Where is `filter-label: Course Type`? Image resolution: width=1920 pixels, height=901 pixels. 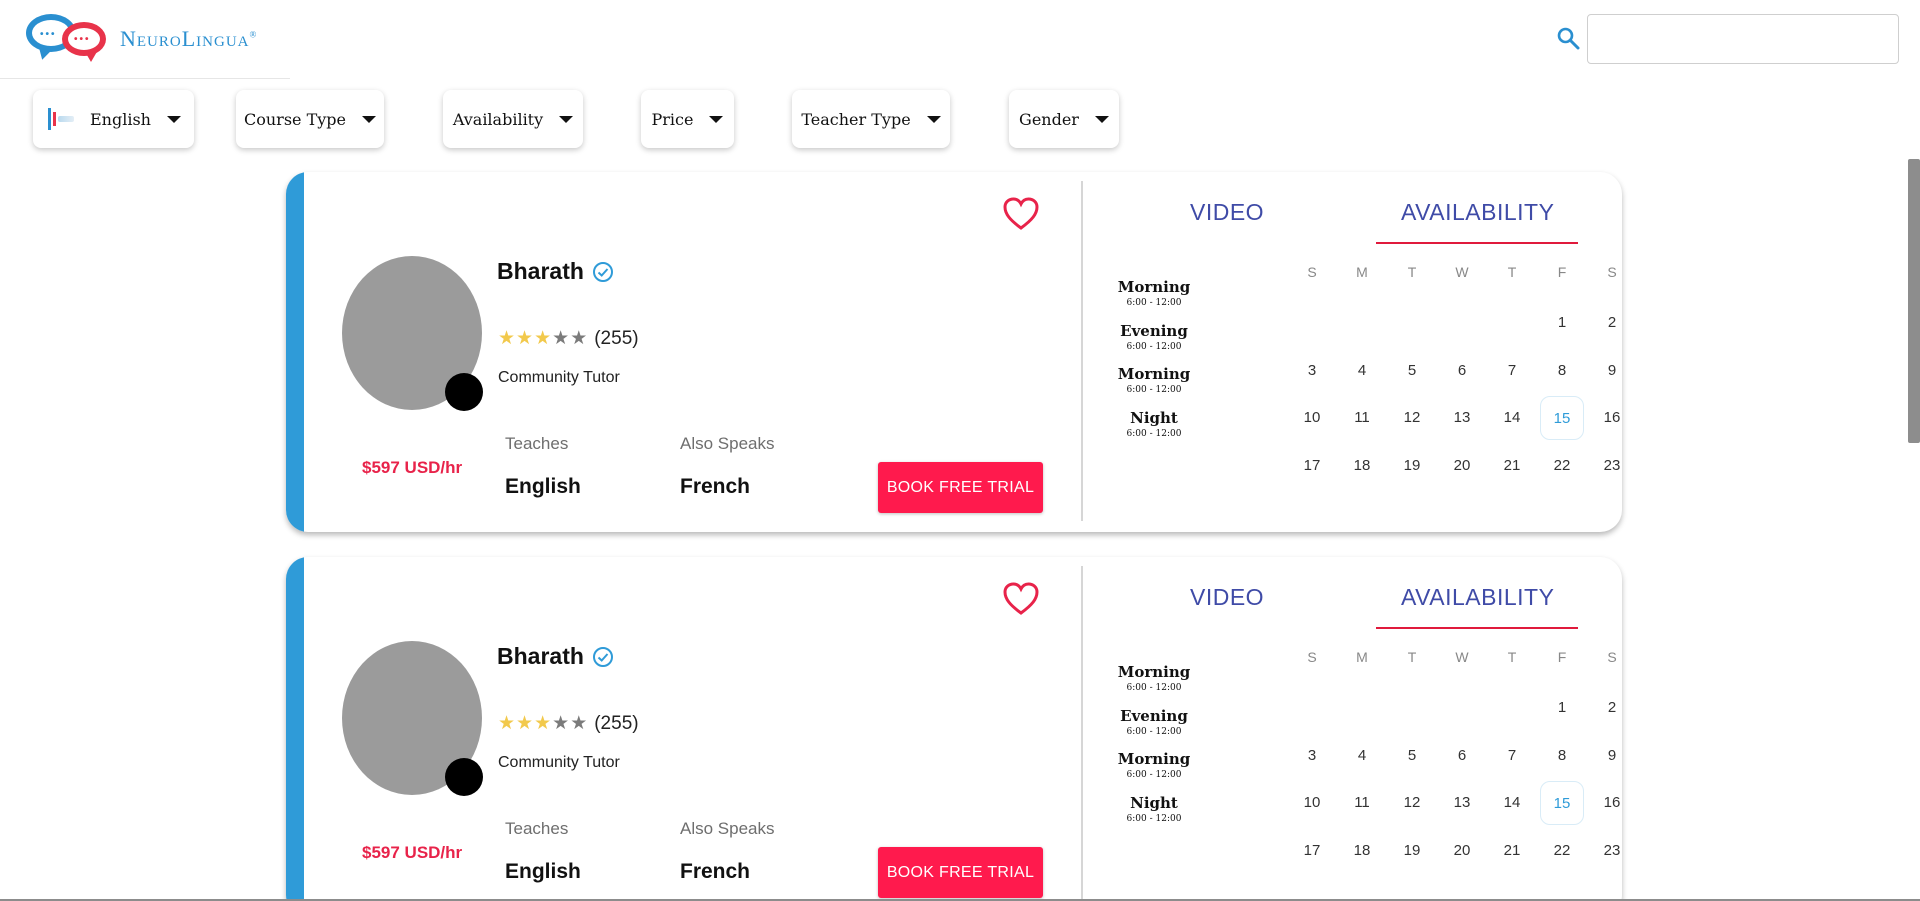
filter-label: Course Type is located at coordinates (294, 119).